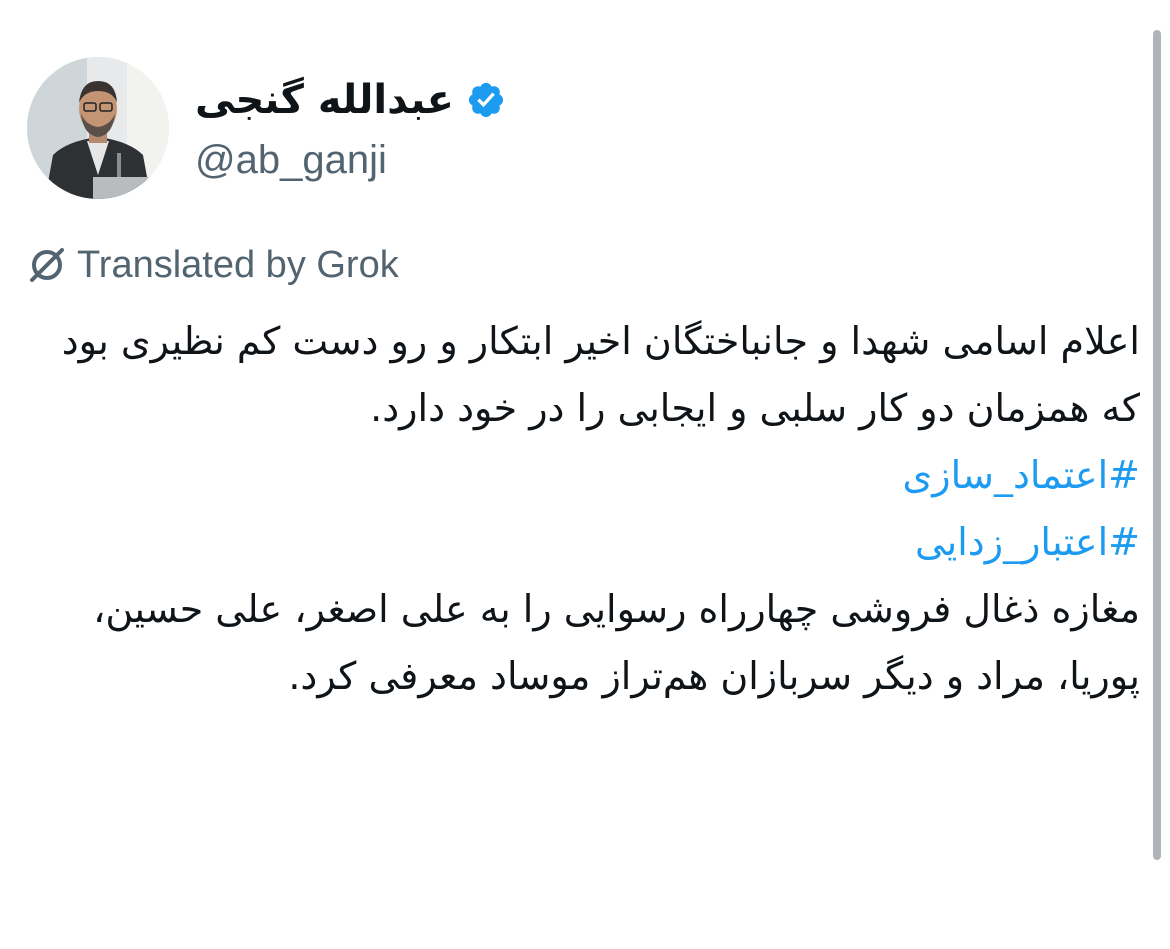  What do you see at coordinates (1157, 445) in the screenshot?
I see `scrollbar` at bounding box center [1157, 445].